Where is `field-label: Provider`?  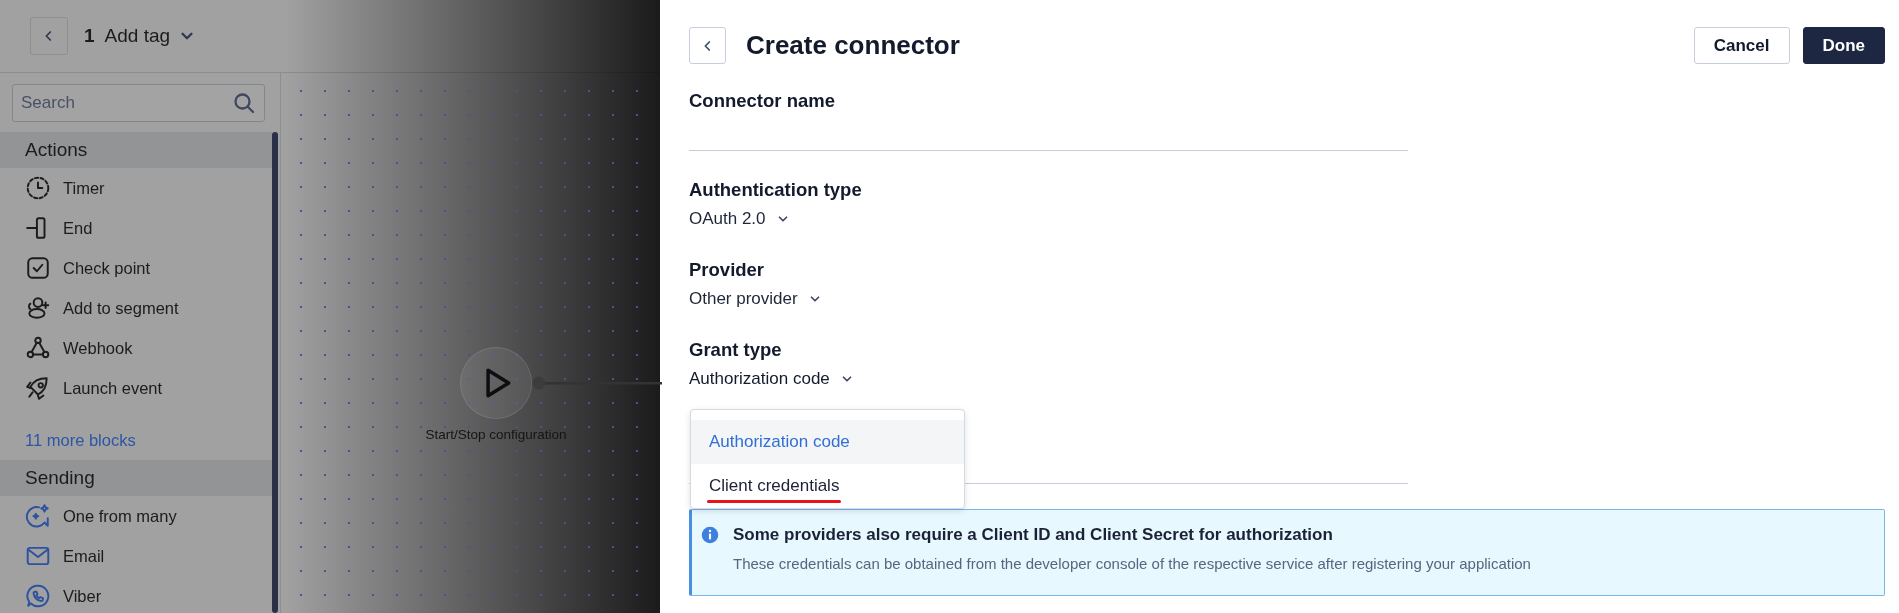 field-label: Provider is located at coordinates (727, 270).